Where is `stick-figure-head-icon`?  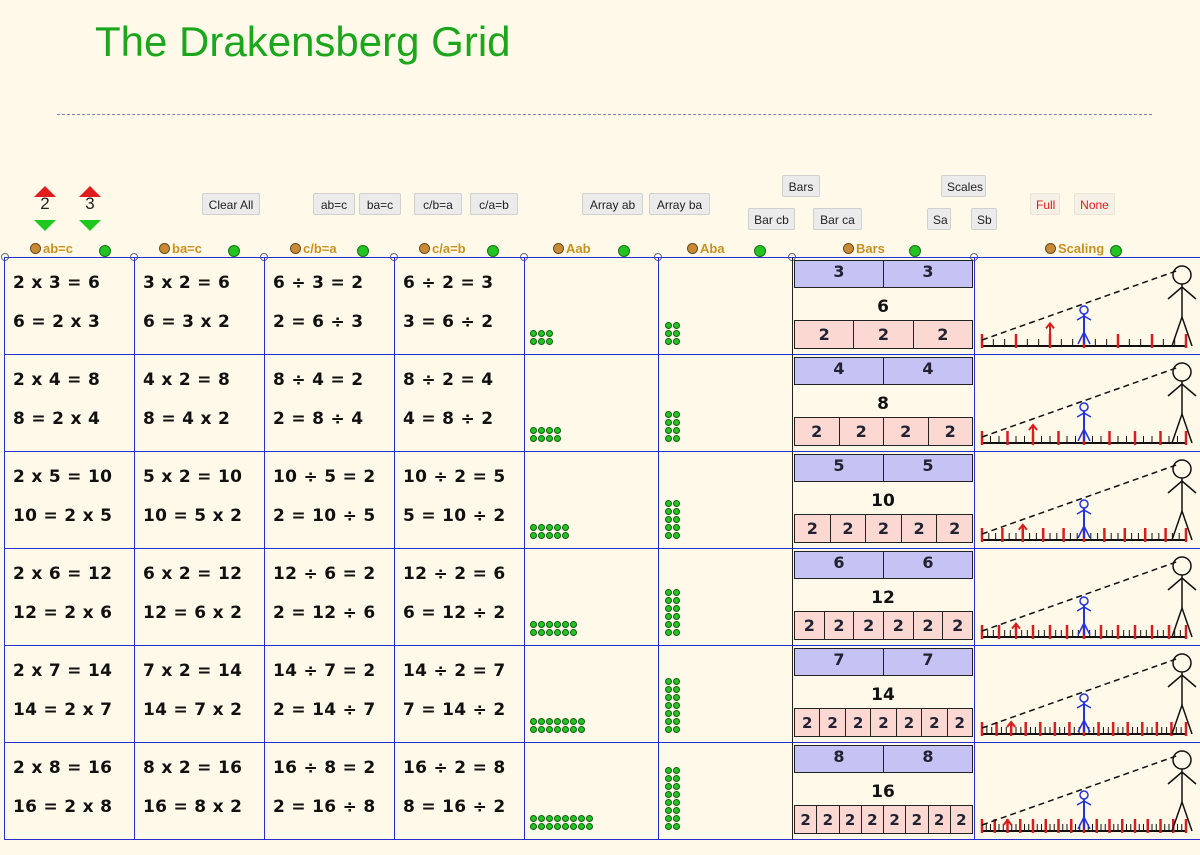
stick-figure-head-icon is located at coordinates (1182, 469).